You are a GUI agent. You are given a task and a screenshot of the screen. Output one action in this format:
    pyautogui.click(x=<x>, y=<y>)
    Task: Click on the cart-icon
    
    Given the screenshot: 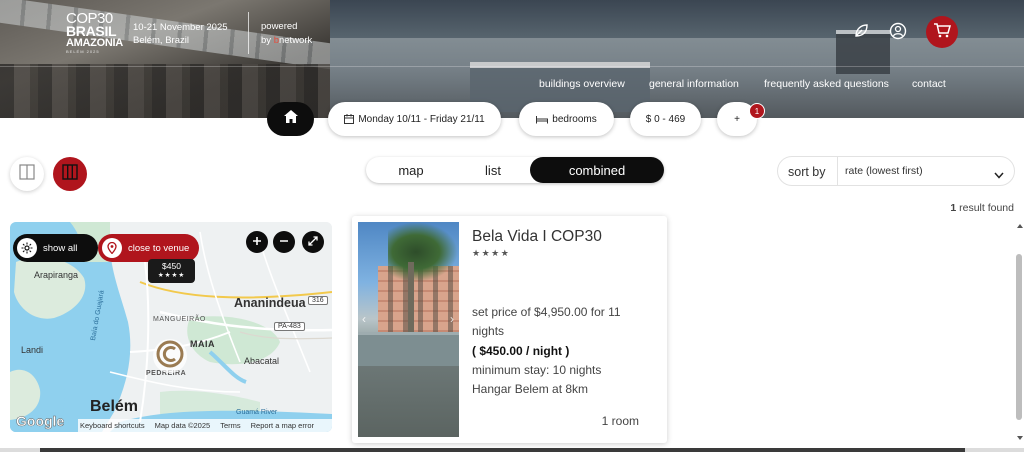 What is the action you would take?
    pyautogui.click(x=942, y=32)
    